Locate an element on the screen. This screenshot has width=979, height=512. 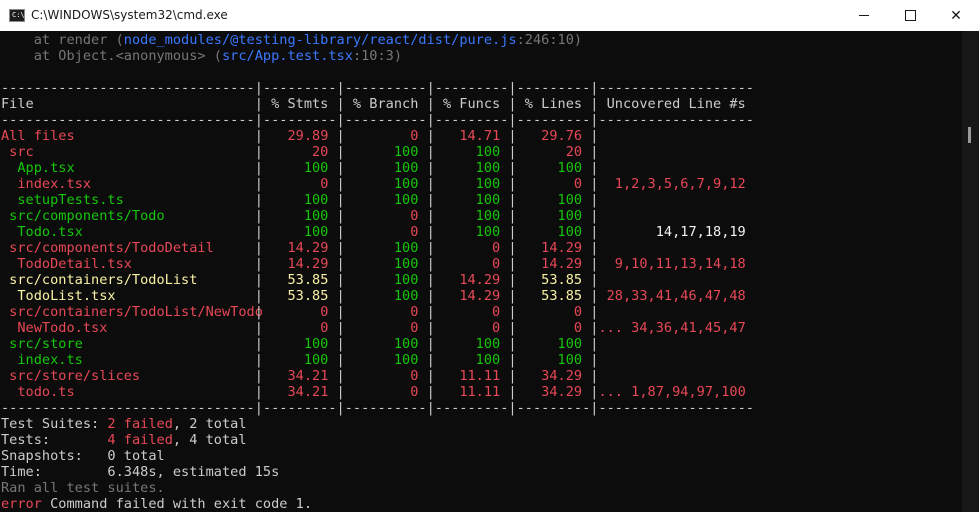
file-name: src/containers/TodoList/NewTodo is located at coordinates (136, 312).